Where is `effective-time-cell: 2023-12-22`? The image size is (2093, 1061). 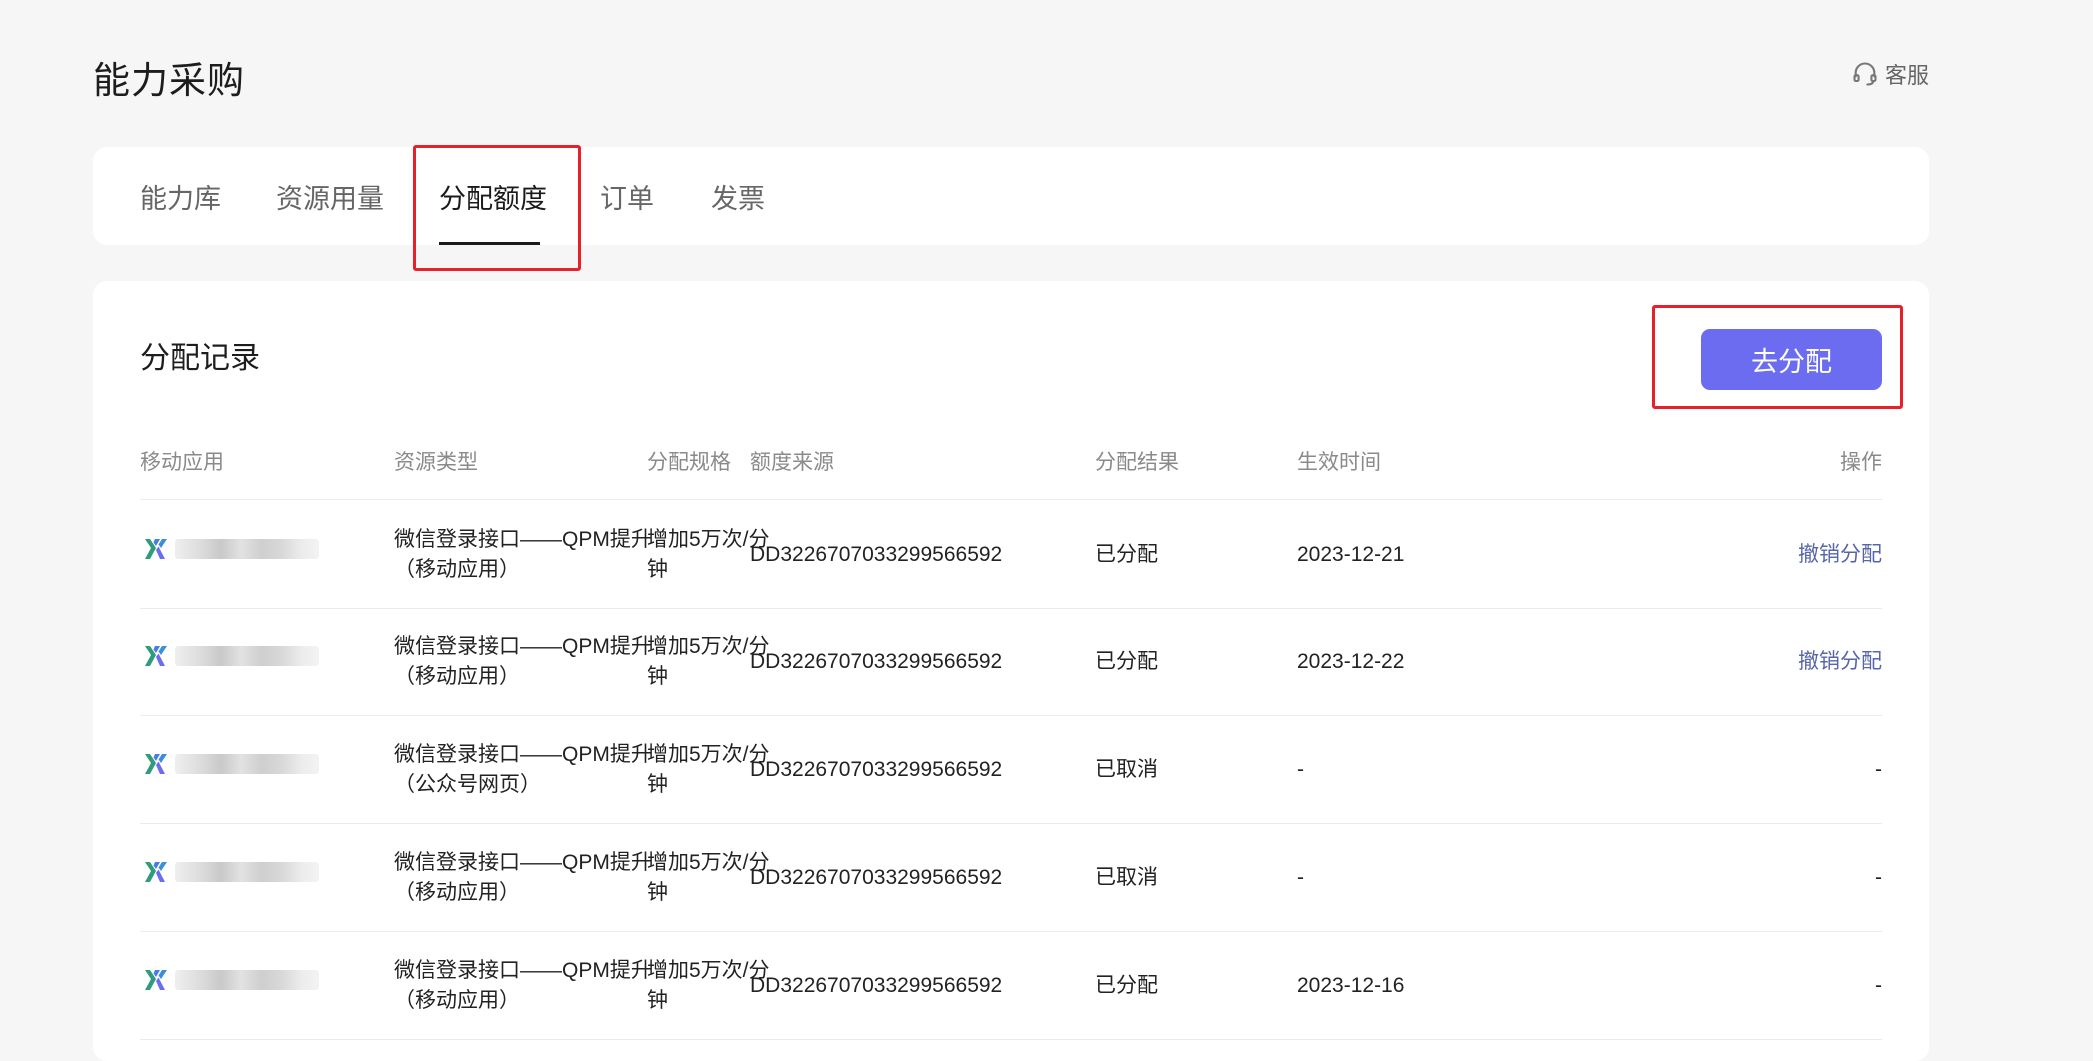 effective-time-cell: 2023-12-22 is located at coordinates (1351, 661).